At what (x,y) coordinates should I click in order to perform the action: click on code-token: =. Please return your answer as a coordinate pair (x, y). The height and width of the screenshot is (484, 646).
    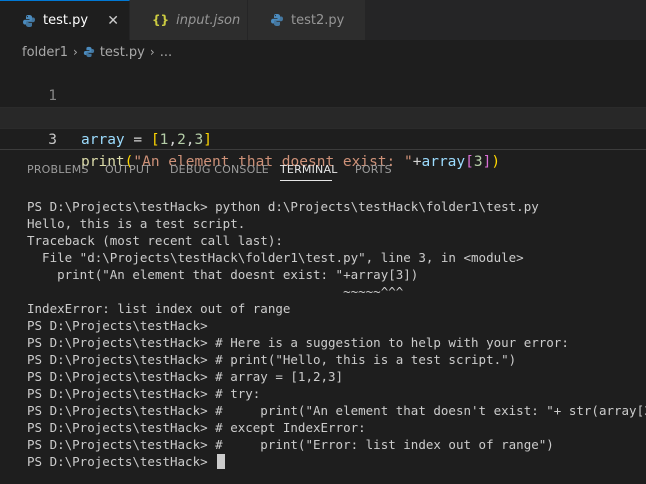
    Looking at the image, I should click on (137, 140).